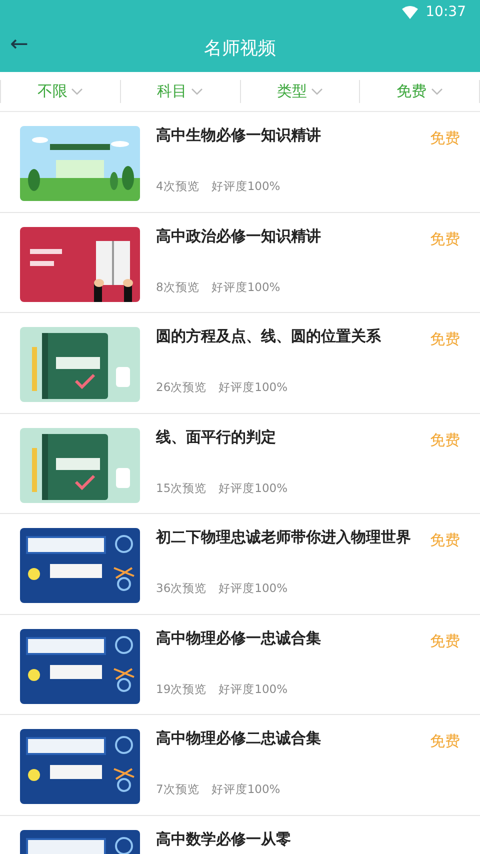 Image resolution: width=480 pixels, height=854 pixels. What do you see at coordinates (293, 540) in the screenshot?
I see `video-title: 初二下物理忠诚老师带你进入物理世界` at bounding box center [293, 540].